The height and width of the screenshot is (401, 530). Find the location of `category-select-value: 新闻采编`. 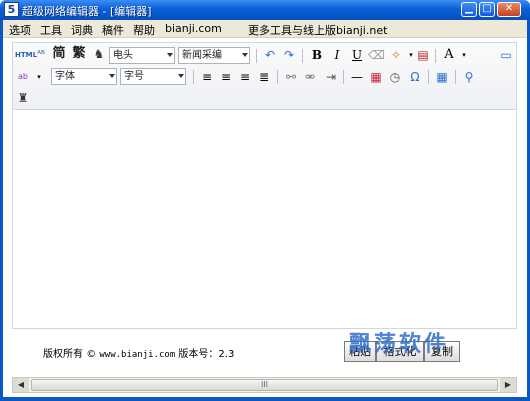

category-select-value: 新闻采编 is located at coordinates (202, 55).